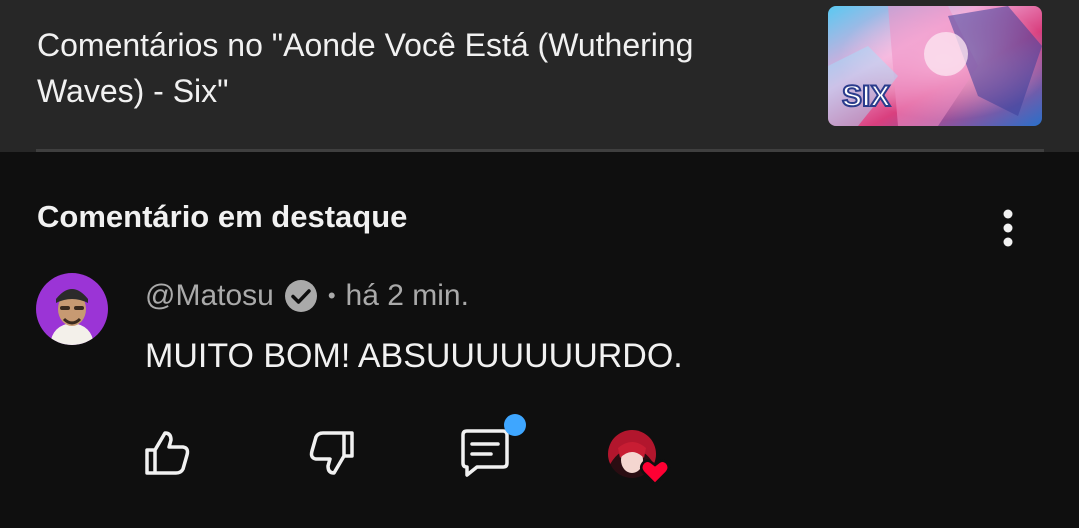  I want to click on more-vert-icon, so click(1008, 228).